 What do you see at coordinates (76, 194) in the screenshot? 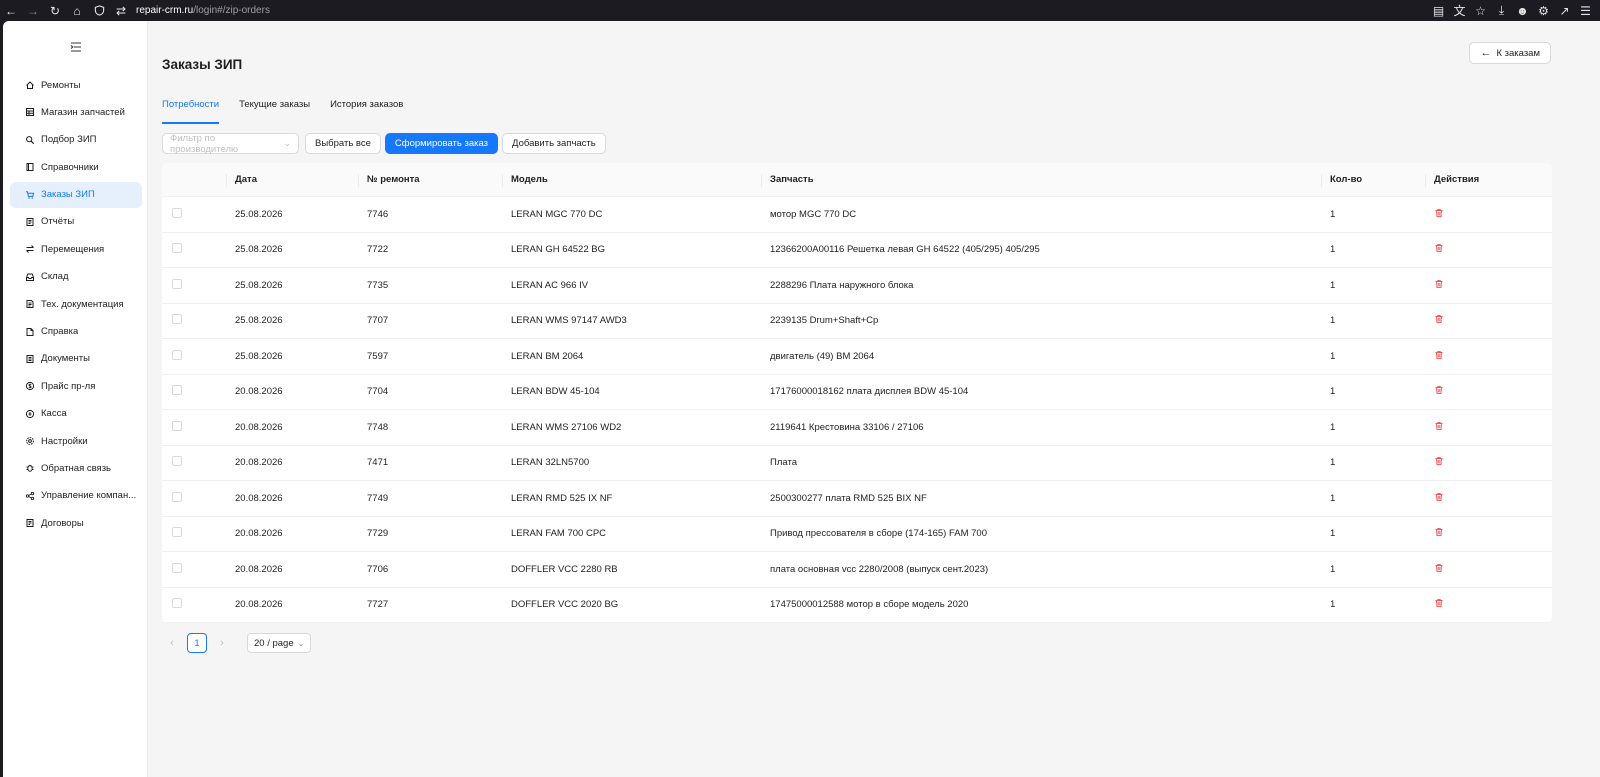
I see `sidebar-item-5: Заказы ЗИП` at bounding box center [76, 194].